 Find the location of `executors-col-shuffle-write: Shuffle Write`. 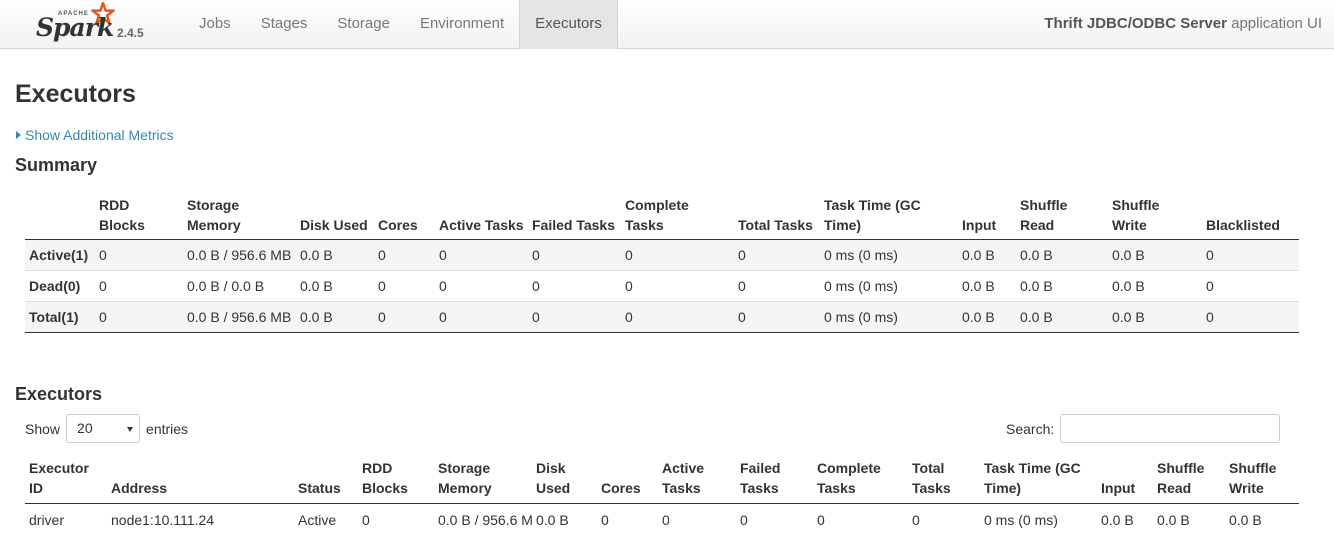

executors-col-shuffle-write: Shuffle Write is located at coordinates (1262, 481).